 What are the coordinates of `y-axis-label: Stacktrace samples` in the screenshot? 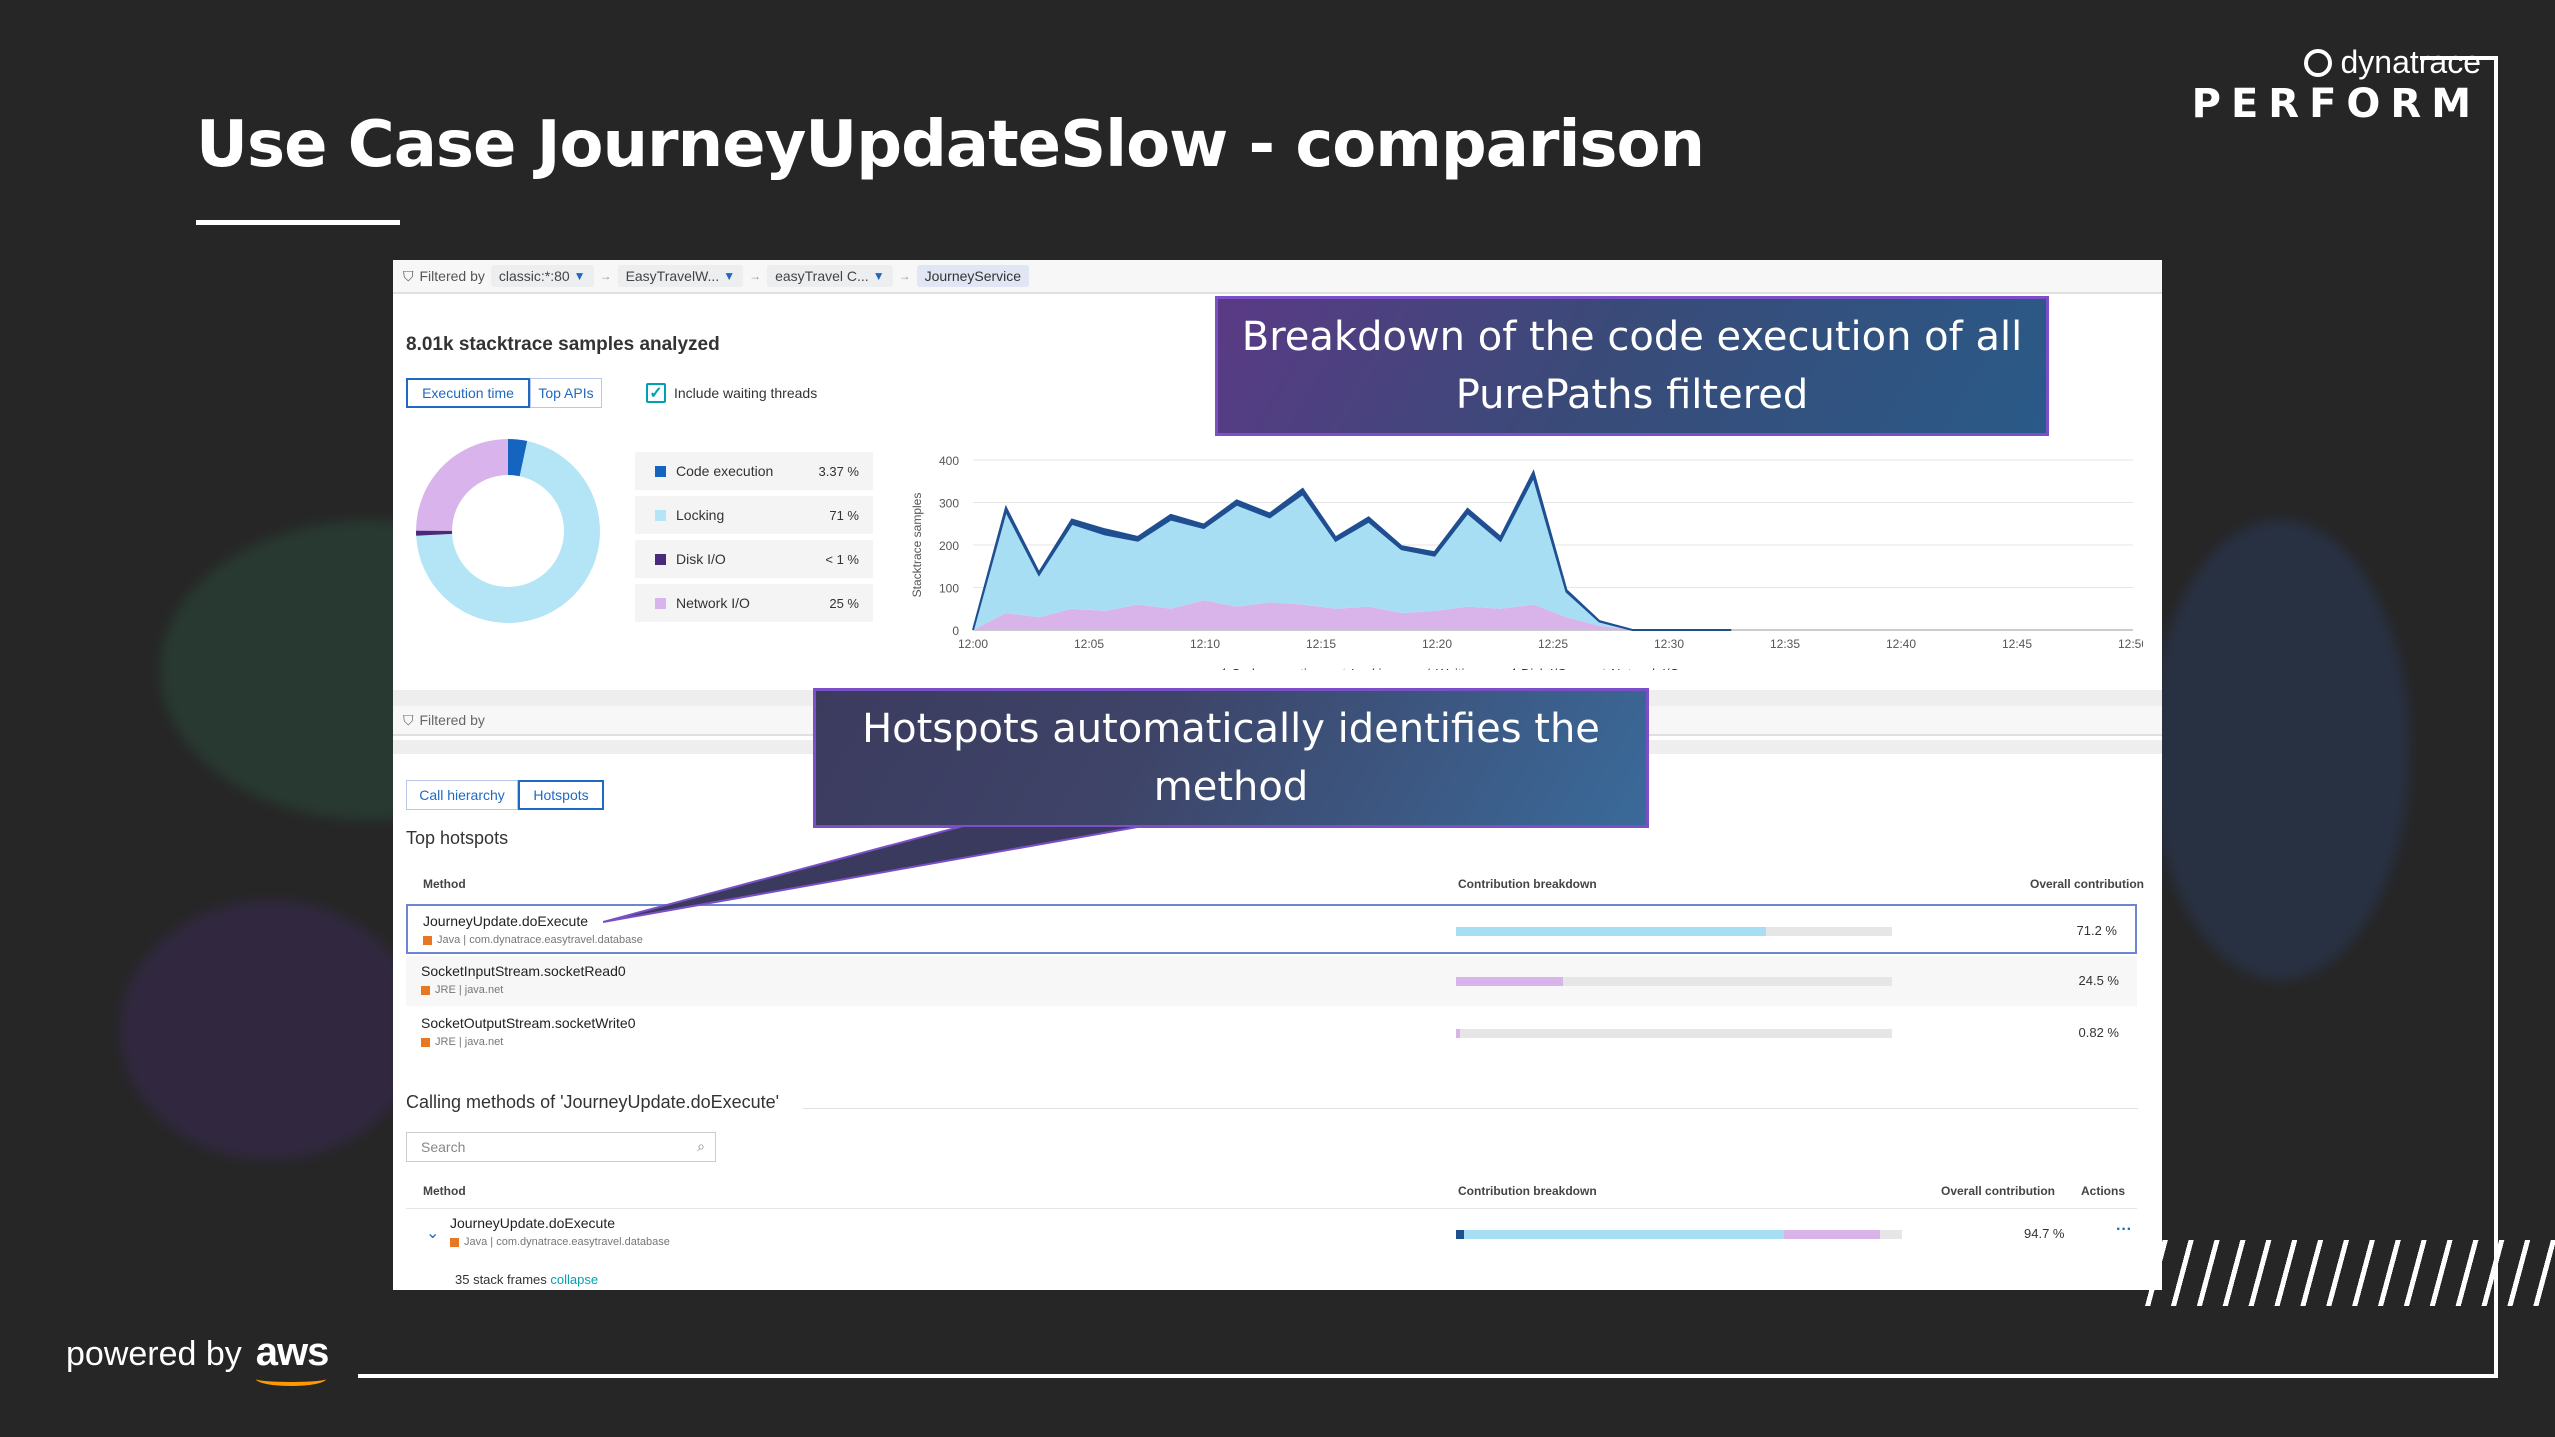 It's located at (917, 545).